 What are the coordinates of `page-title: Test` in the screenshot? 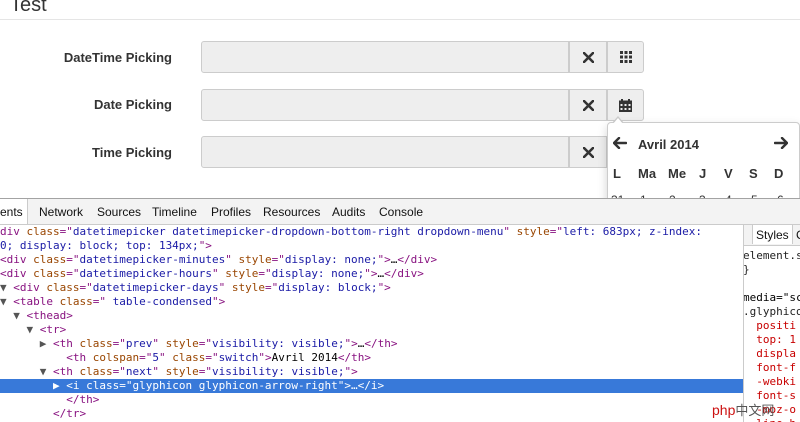 It's located at (28, 8).